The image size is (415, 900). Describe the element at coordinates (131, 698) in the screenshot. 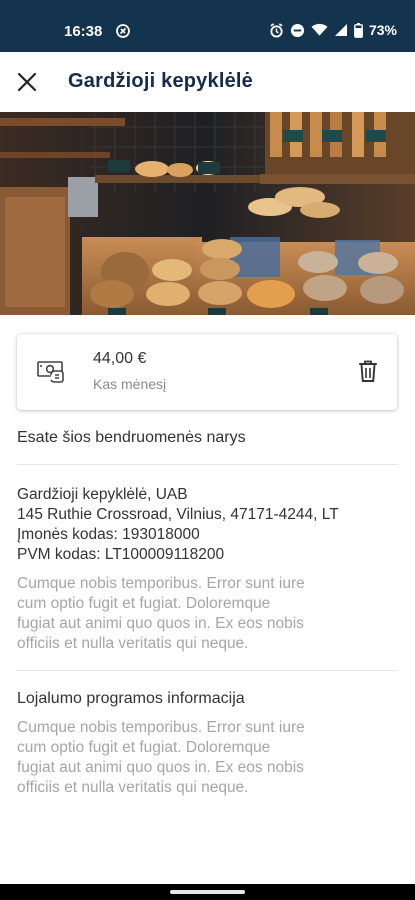

I see `loyalty-title: Lojalumo programos informacija` at that location.